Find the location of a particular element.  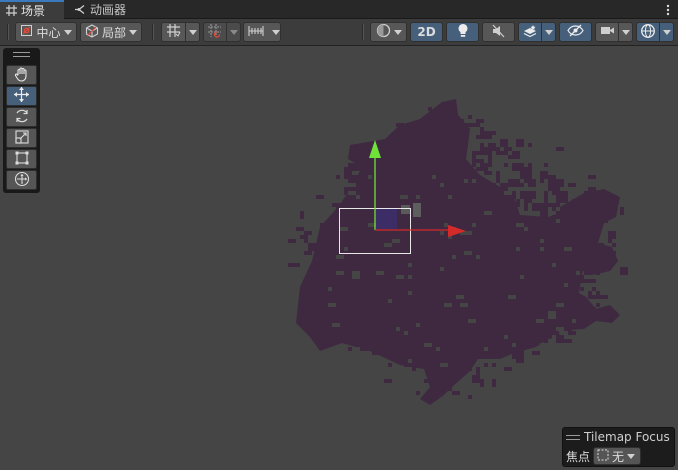

hand-icon is located at coordinates (22, 75).